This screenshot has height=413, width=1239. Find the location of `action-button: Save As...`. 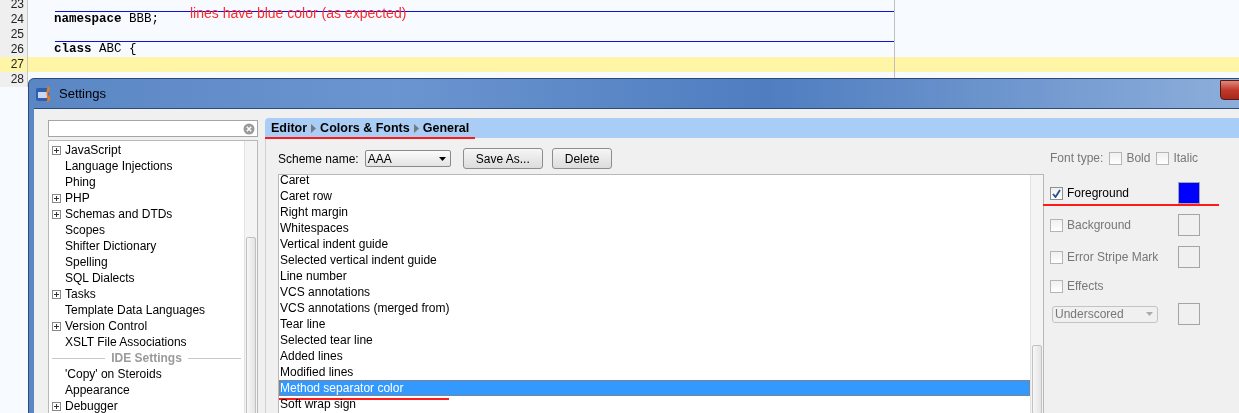

action-button: Save As... is located at coordinates (502, 158).